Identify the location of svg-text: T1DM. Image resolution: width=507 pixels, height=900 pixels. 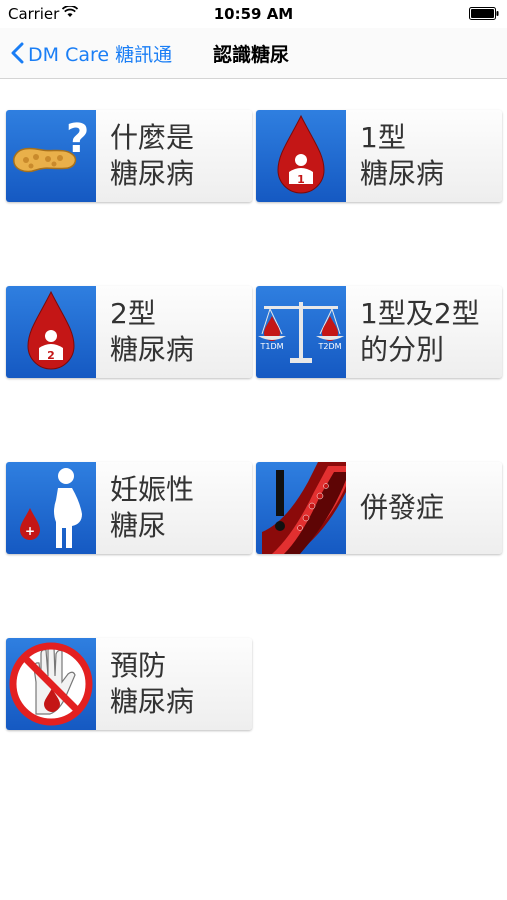
(271, 346).